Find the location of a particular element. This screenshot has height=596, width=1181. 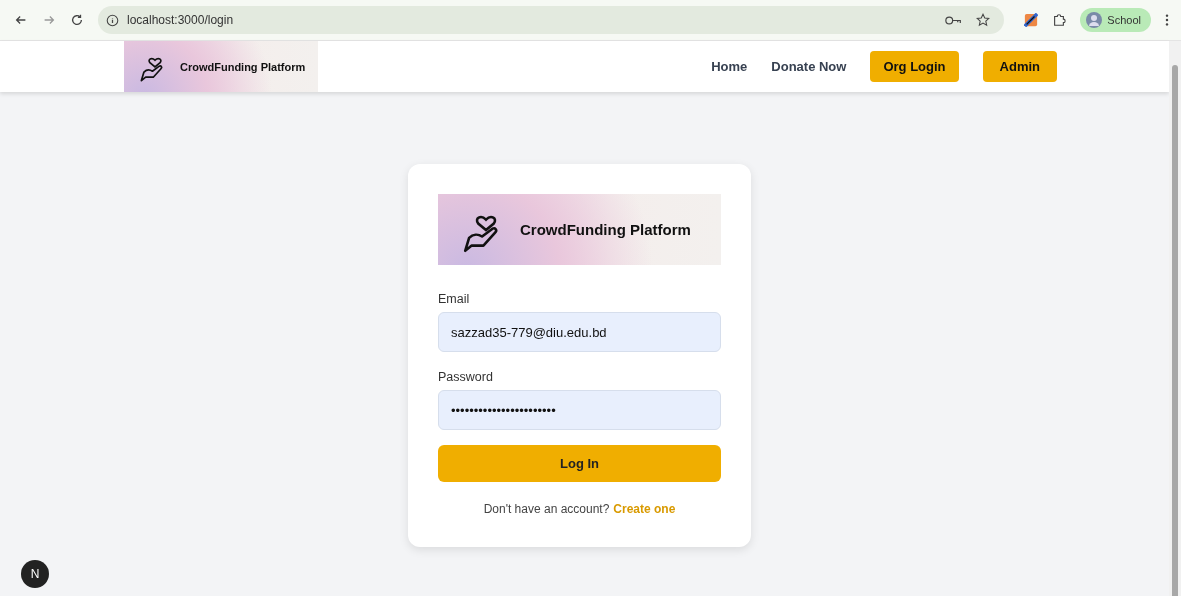

input-field: sazzad35-779@diu.edu.bd is located at coordinates (579, 332).